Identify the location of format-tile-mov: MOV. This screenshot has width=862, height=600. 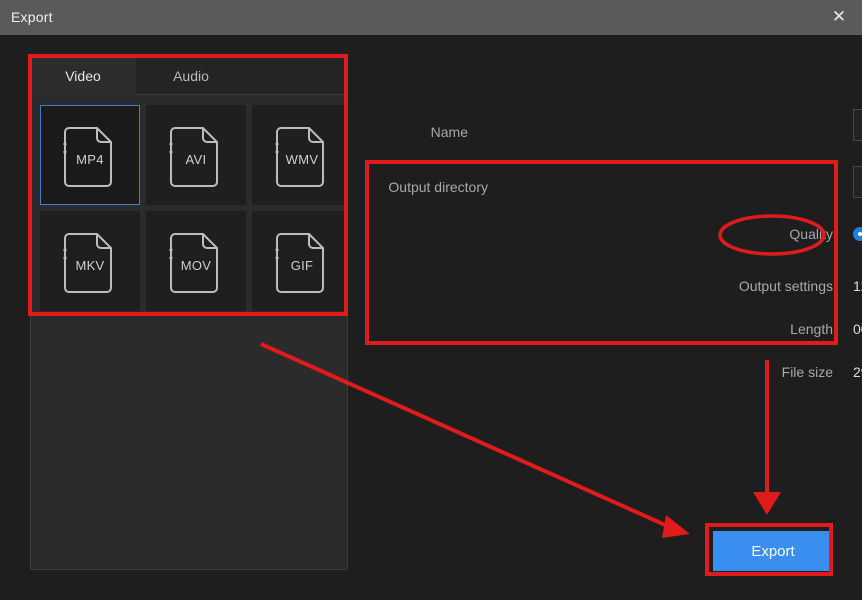
(196, 261).